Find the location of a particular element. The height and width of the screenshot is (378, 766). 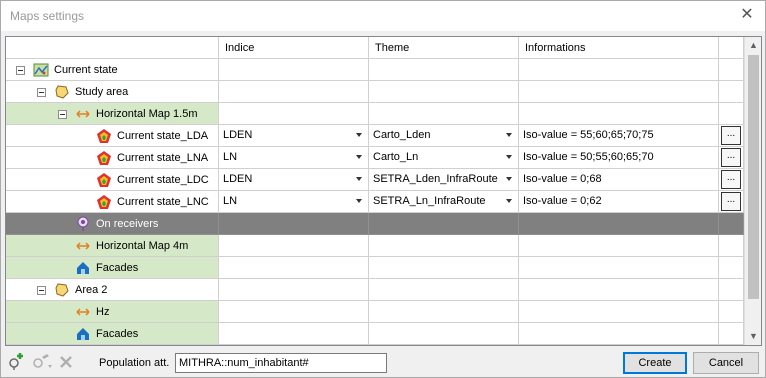

theme-cell: Carto_Lden is located at coordinates (444, 136).